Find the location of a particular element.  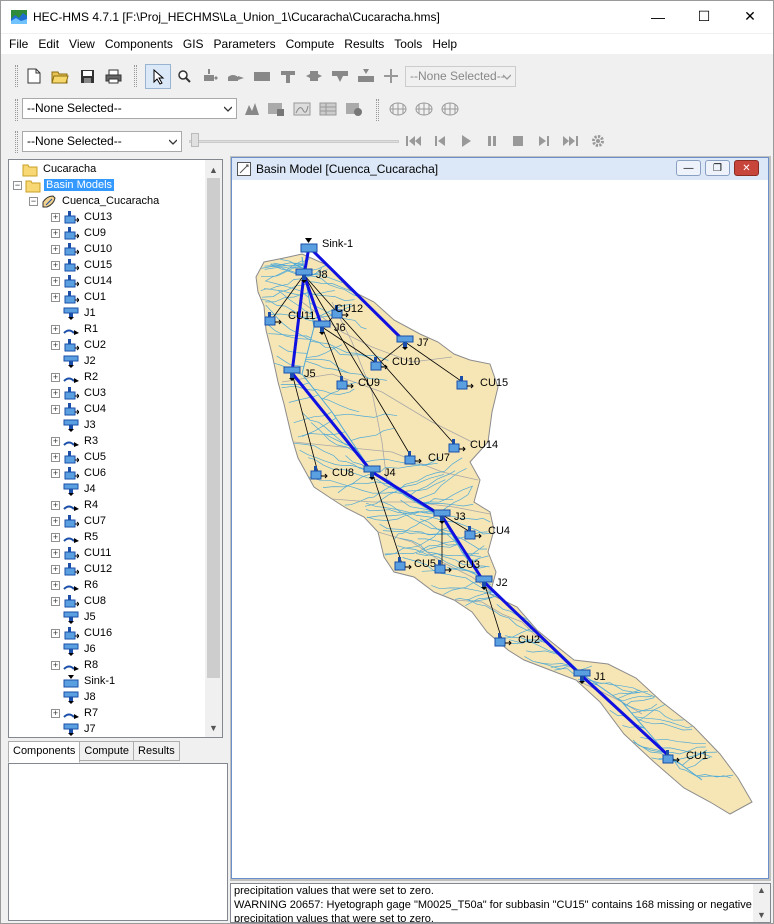

close-button: ✕ is located at coordinates (750, 16).